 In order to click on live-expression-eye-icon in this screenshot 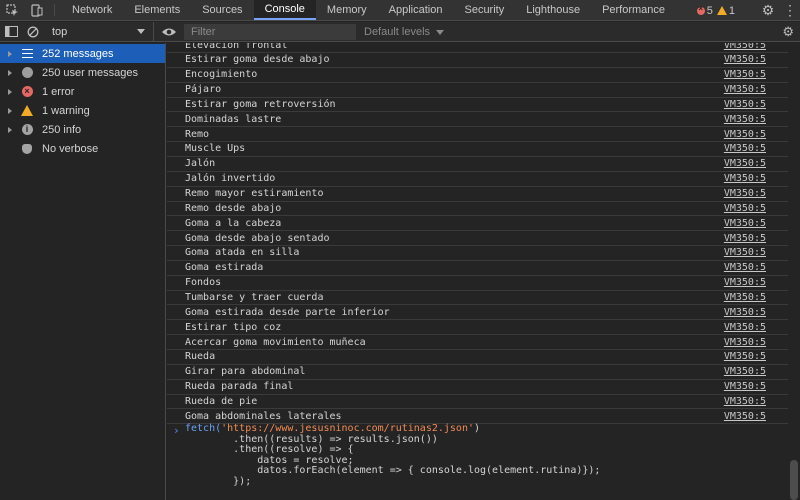, I will do `click(169, 32)`.